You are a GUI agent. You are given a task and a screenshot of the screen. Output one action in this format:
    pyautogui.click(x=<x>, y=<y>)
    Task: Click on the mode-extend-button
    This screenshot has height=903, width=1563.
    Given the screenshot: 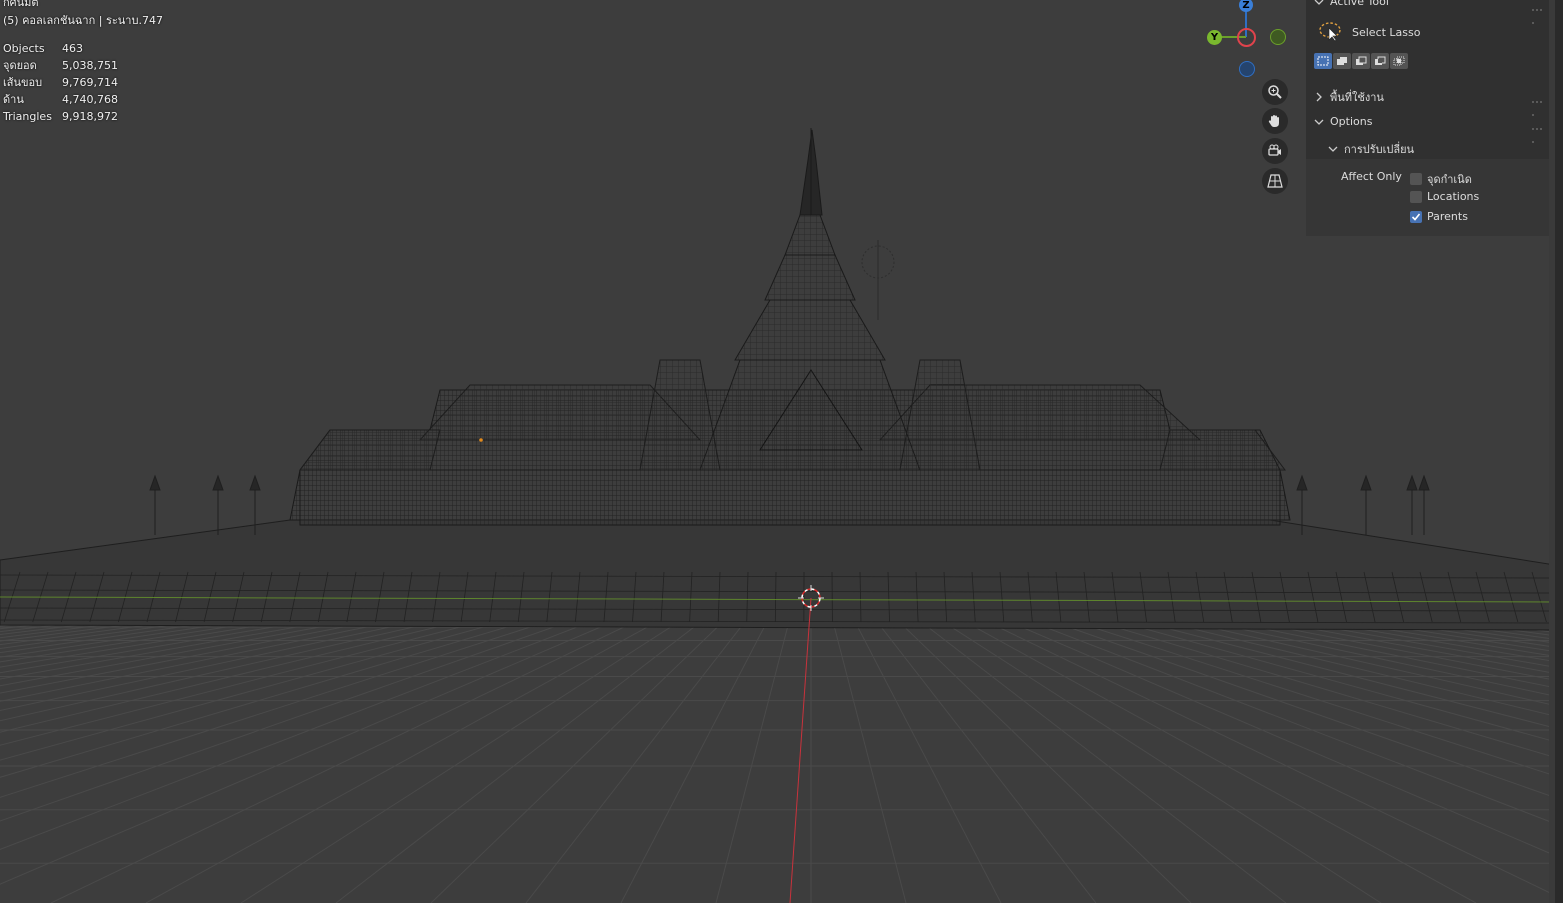 What is the action you would take?
    pyautogui.click(x=1342, y=61)
    